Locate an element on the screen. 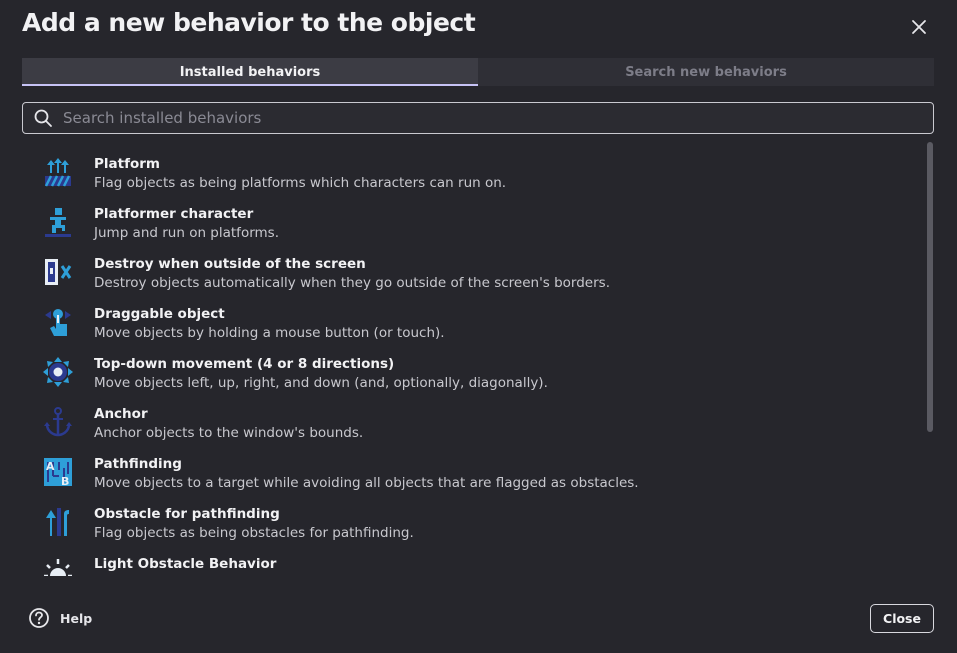  pathfinding-icon: A B is located at coordinates (58, 472).